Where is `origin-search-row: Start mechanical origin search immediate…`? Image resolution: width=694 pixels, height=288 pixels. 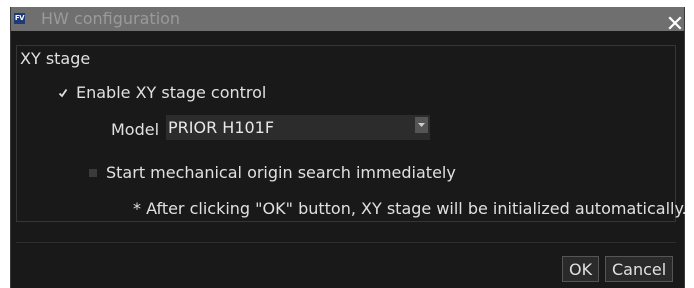
origin-search-row: Start mechanical origin search immediate… is located at coordinates (272, 173).